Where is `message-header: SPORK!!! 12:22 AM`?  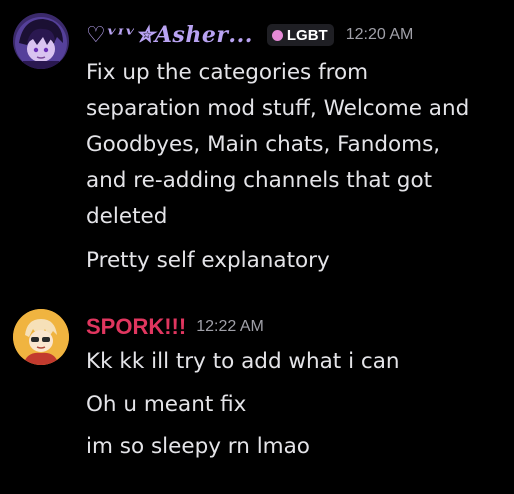 message-header: SPORK!!! 12:22 AM is located at coordinates (175, 327).